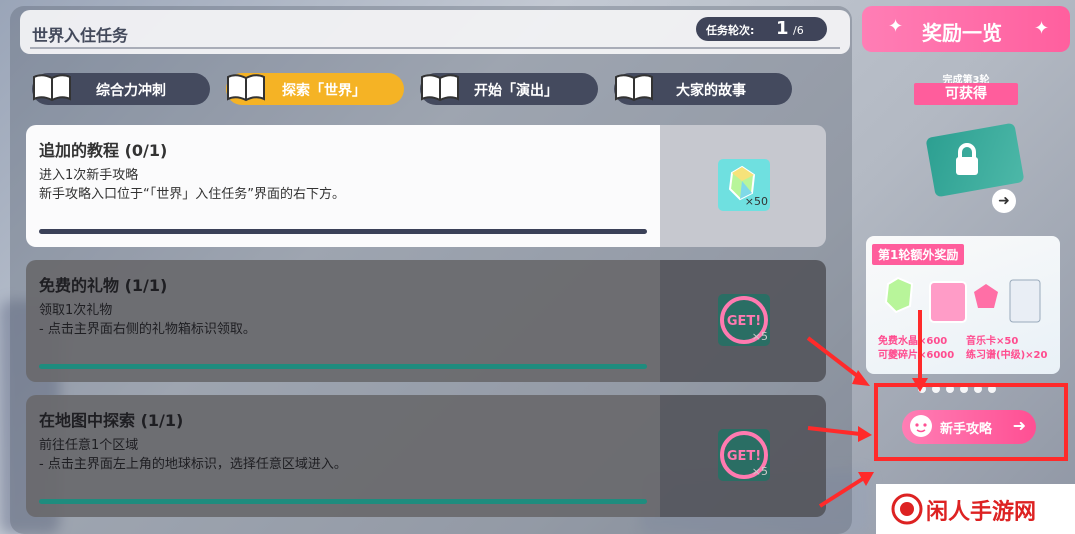 This screenshot has height=534, width=1075. I want to click on tab-label: 探索「世界」, so click(324, 91).